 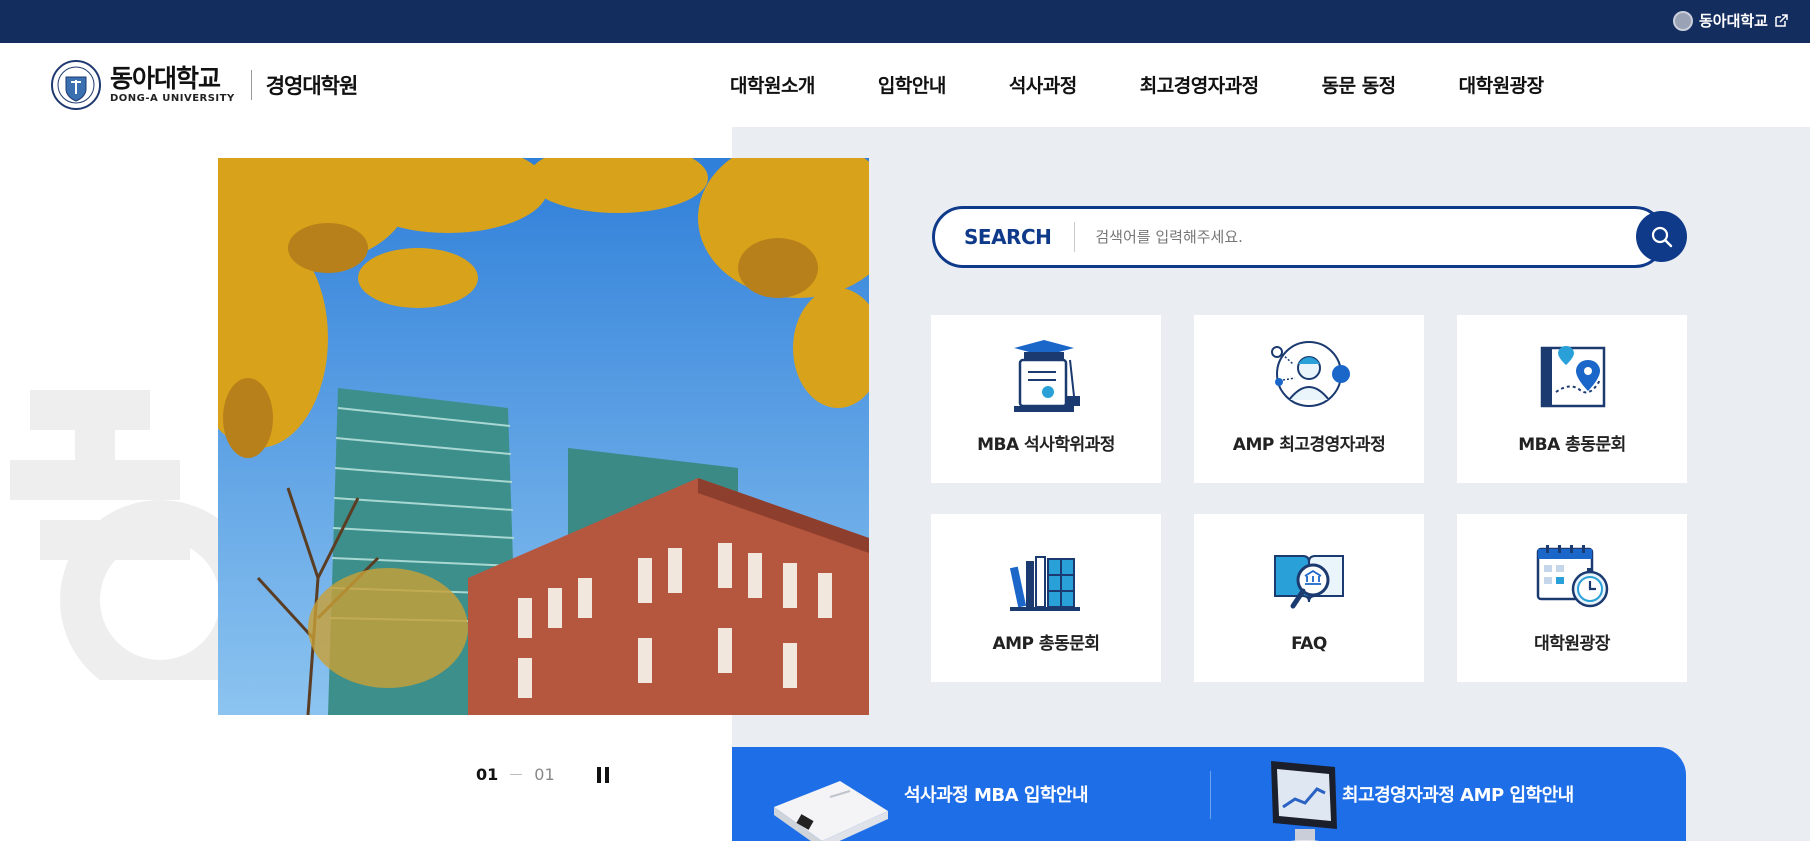 I want to click on nav-item-alumni-news: 동문 동정, so click(x=1359, y=84).